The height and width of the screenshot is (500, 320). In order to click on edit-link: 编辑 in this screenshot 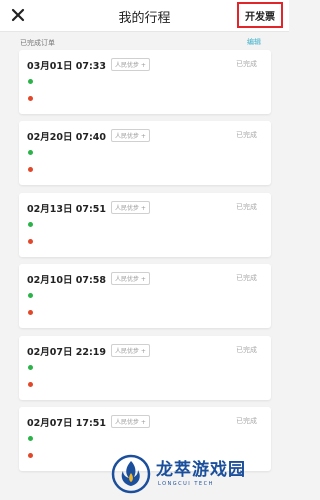, I will do `click(254, 42)`.